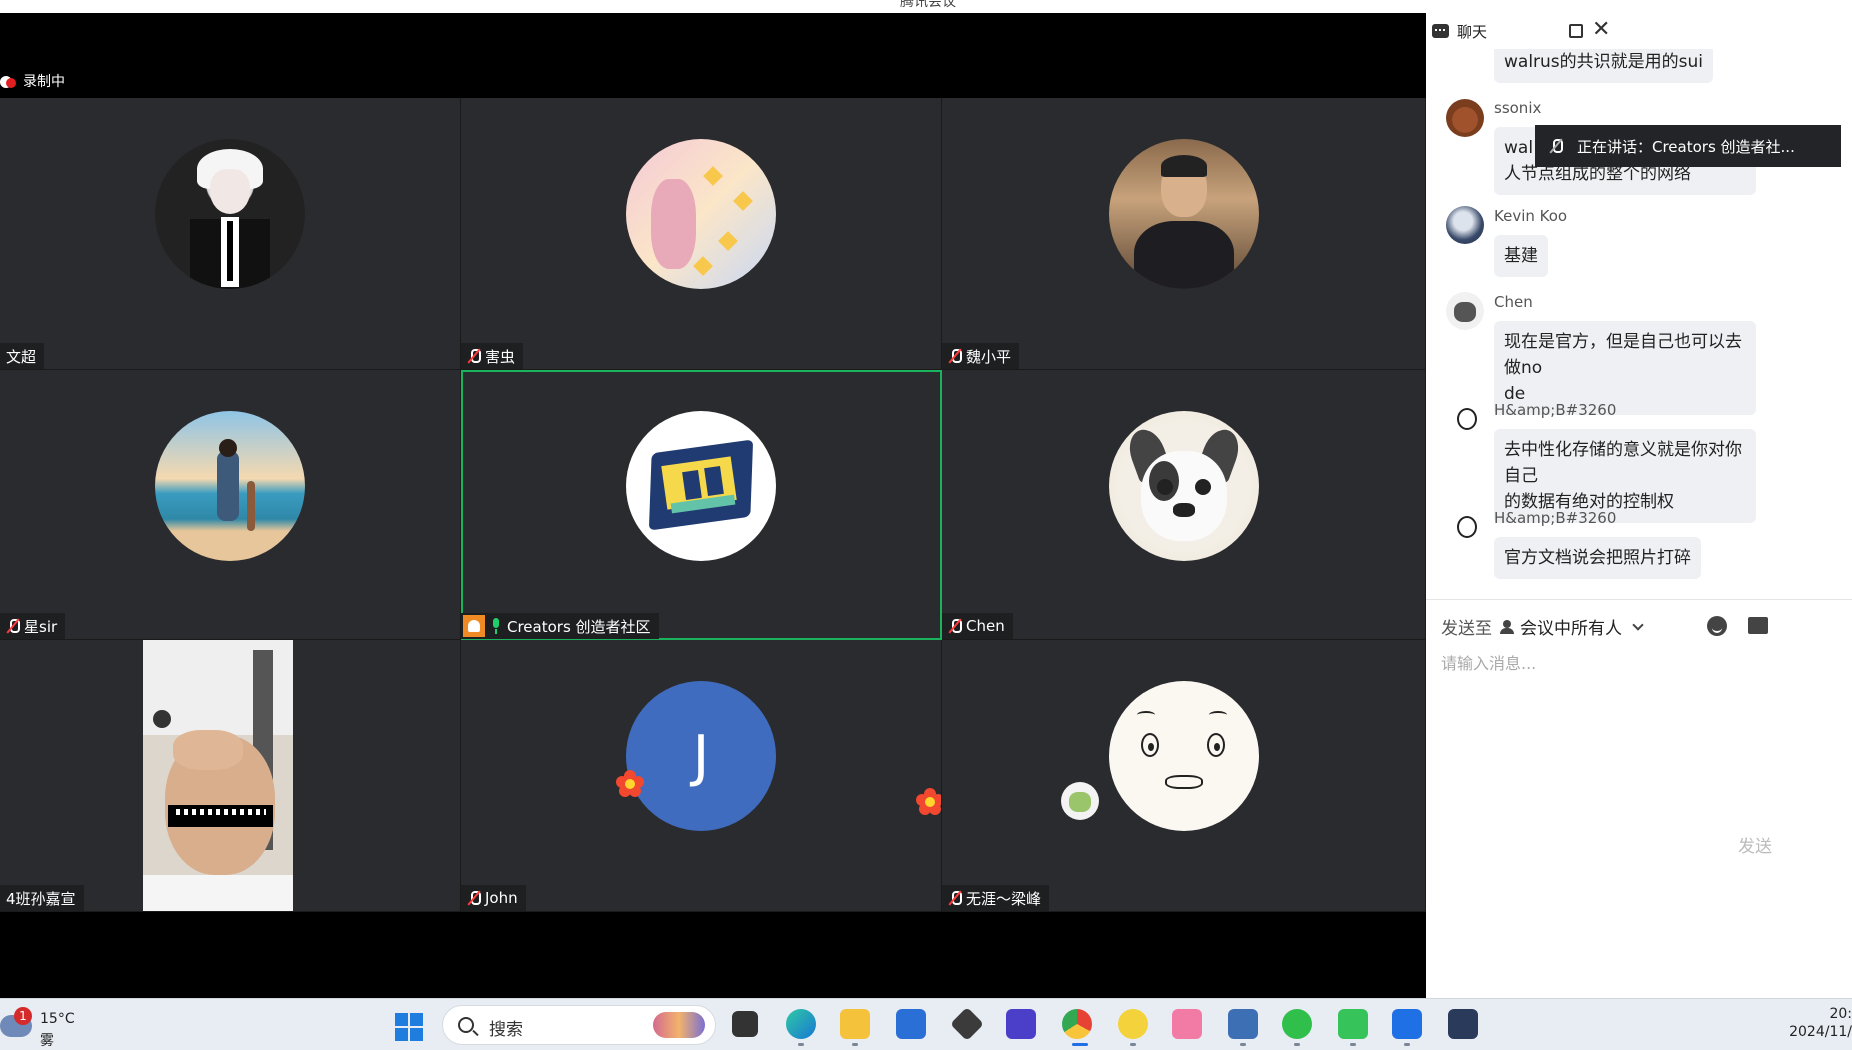  Describe the element at coordinates (230, 214) in the screenshot. I see `anime-avatar` at that location.